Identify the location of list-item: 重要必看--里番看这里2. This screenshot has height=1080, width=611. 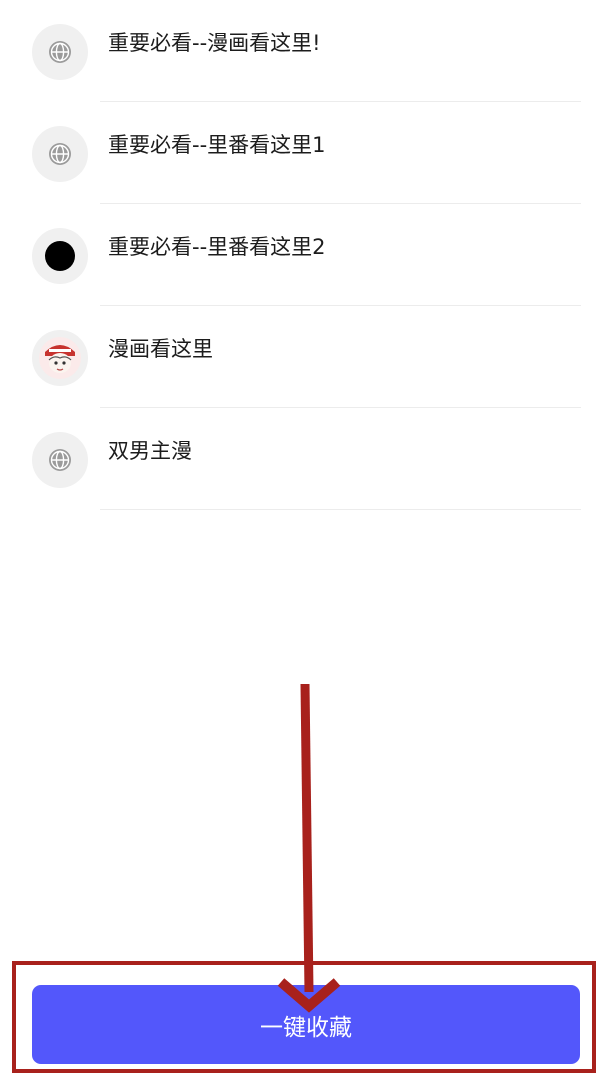
(305, 255).